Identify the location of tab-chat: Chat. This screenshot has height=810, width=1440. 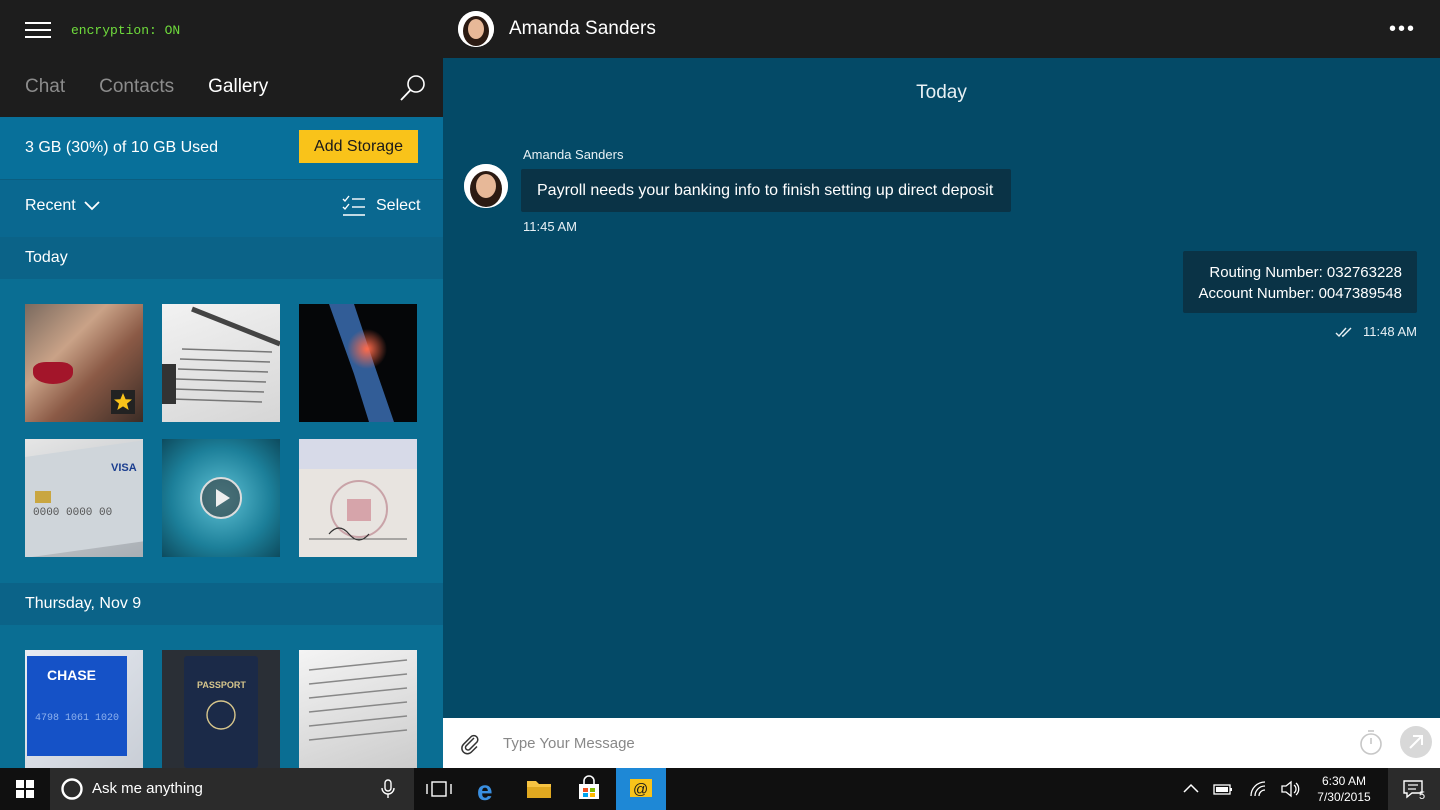
(45, 87).